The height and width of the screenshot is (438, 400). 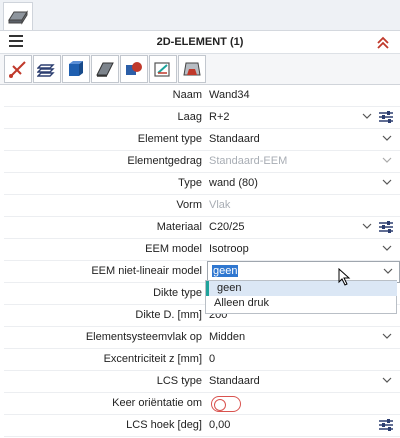 What do you see at coordinates (300, 303) in the screenshot?
I see `dropdown-option-alleen-druk: Alleen druk` at bounding box center [300, 303].